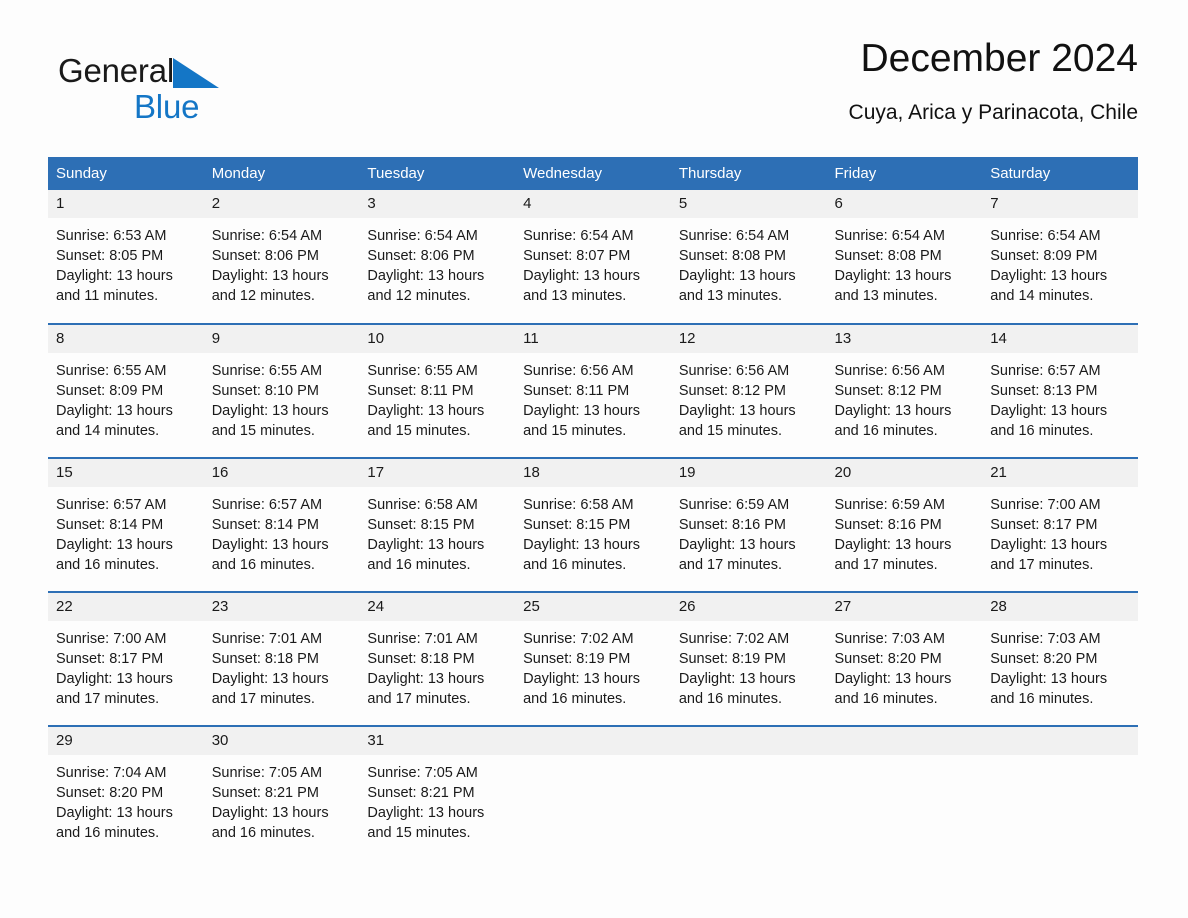 This screenshot has width=1188, height=918. I want to click on sunset-text: Sunset: 8:11 PM, so click(420, 391).